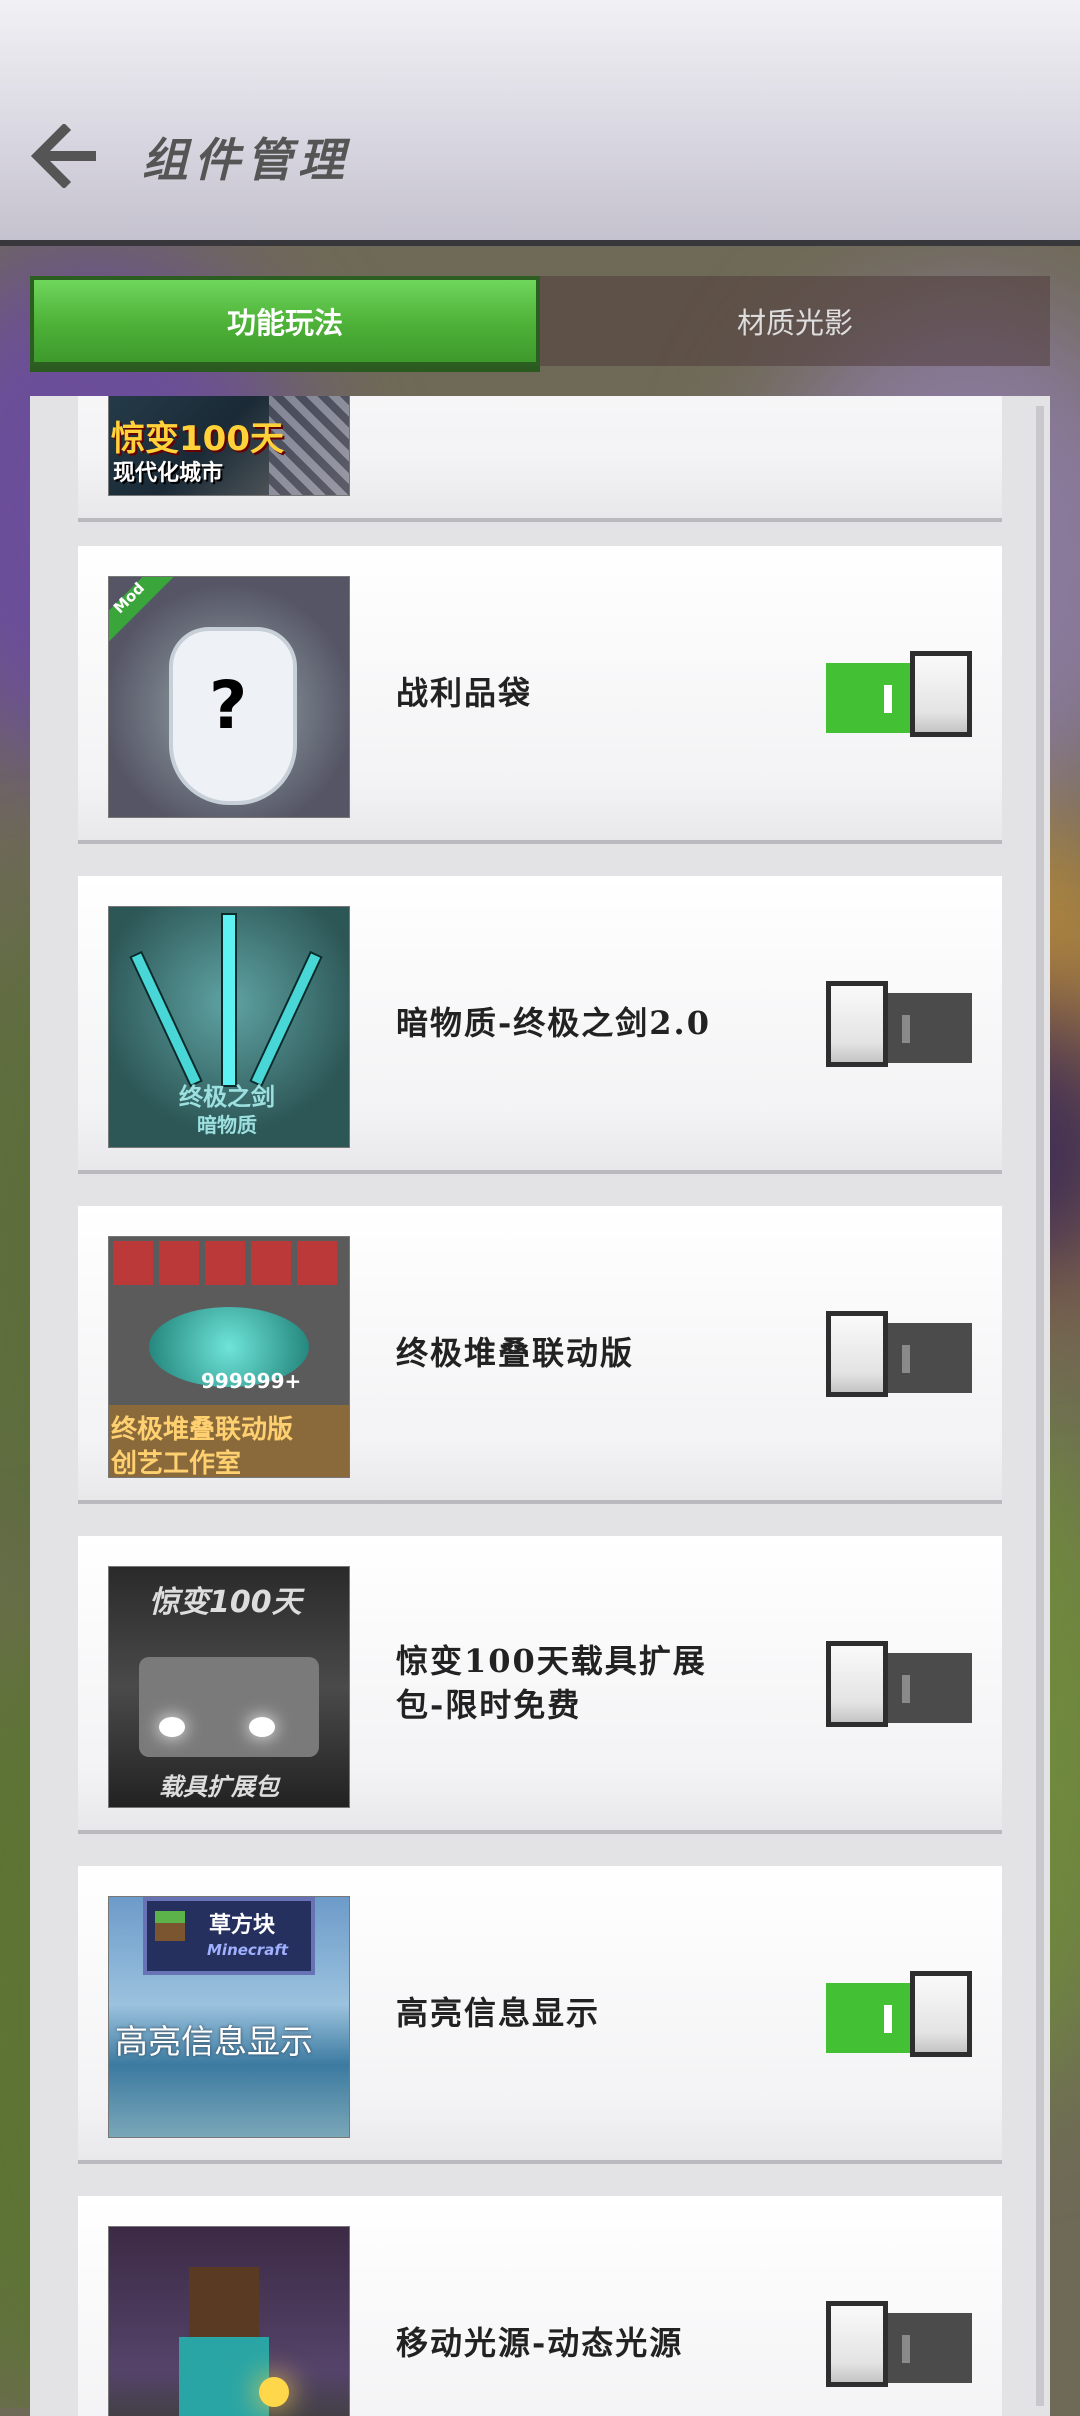 The height and width of the screenshot is (2416, 1080). What do you see at coordinates (229, 2017) in the screenshot?
I see `component-thumbnail: 草方块 Minecraft 高亮信息显示` at bounding box center [229, 2017].